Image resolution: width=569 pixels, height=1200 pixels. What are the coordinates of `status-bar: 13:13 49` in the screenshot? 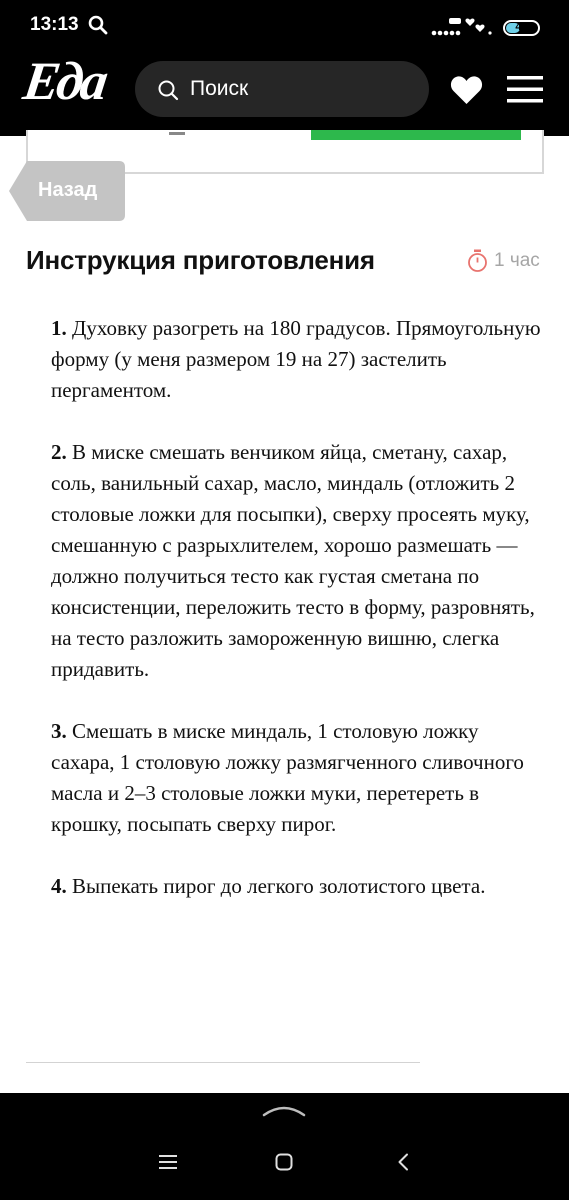 It's located at (284, 22).